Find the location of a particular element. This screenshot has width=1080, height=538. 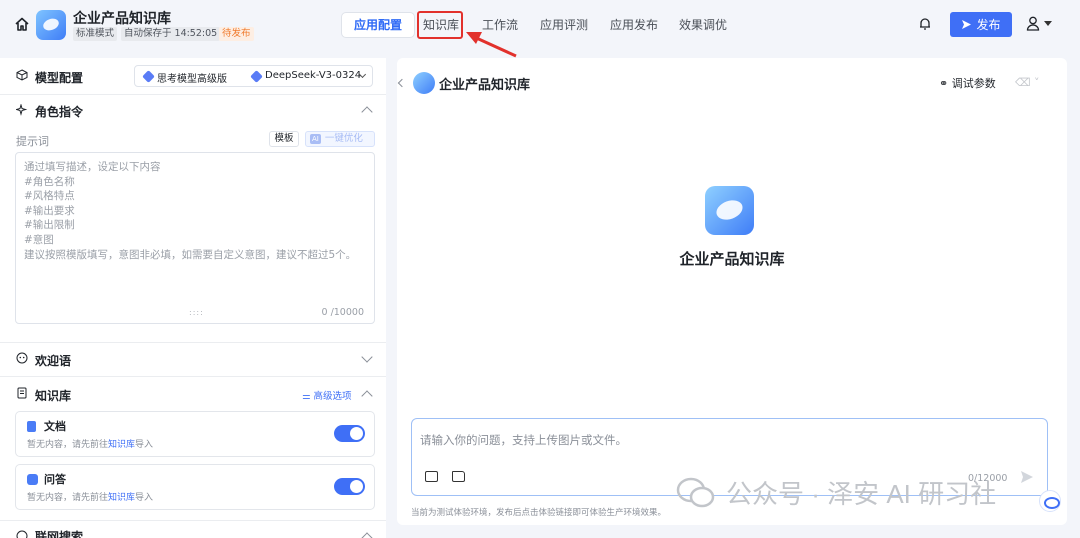

annotation-highlight-box is located at coordinates (440, 25).